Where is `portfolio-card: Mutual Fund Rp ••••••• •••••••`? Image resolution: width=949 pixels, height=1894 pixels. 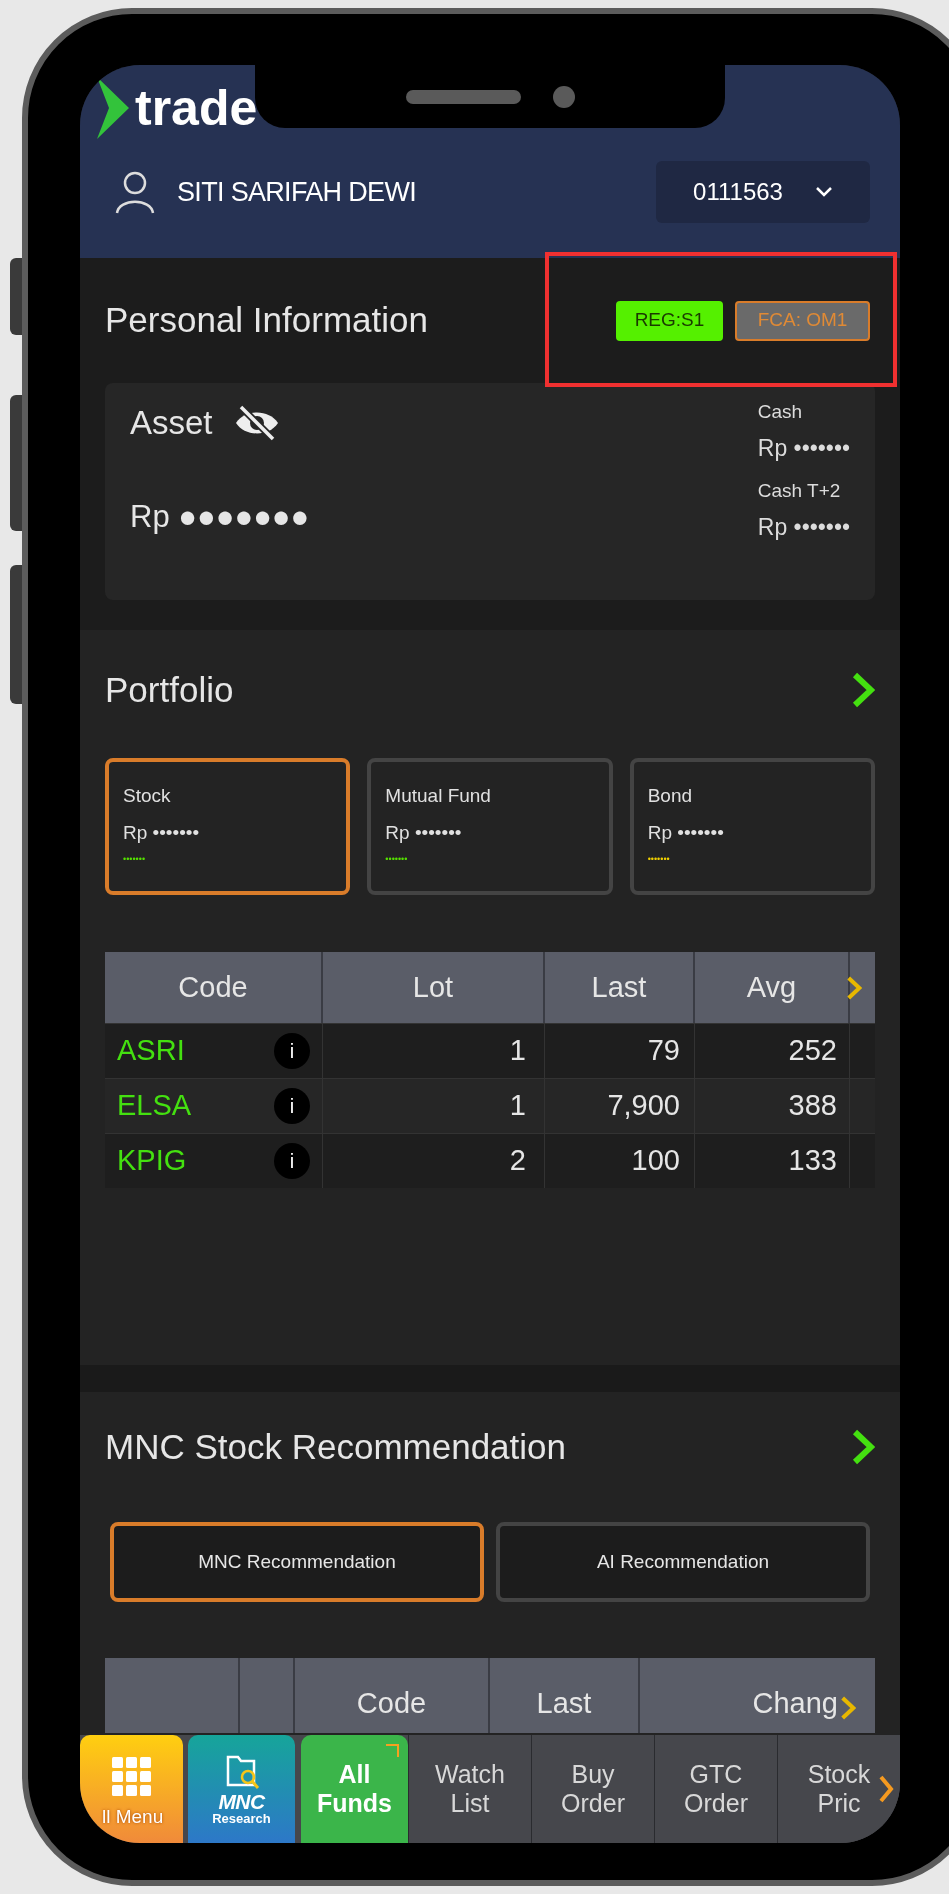
portfolio-card: Mutual Fund Rp ••••••• ••••••• is located at coordinates (490, 826).